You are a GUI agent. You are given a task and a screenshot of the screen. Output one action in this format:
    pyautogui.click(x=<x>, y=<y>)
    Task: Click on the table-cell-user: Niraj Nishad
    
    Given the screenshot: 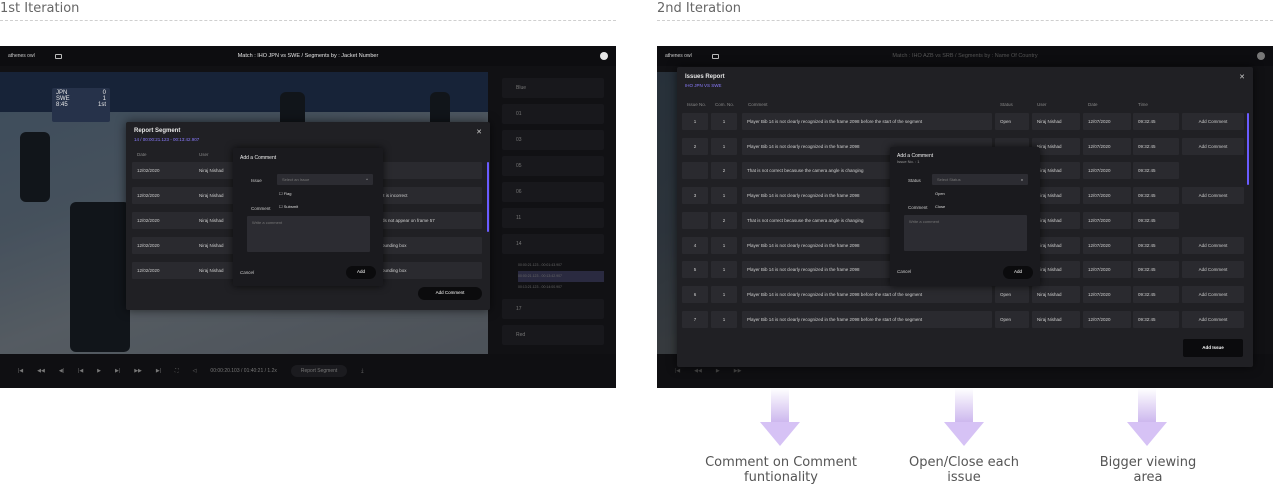 What is the action you would take?
    pyautogui.click(x=1056, y=294)
    